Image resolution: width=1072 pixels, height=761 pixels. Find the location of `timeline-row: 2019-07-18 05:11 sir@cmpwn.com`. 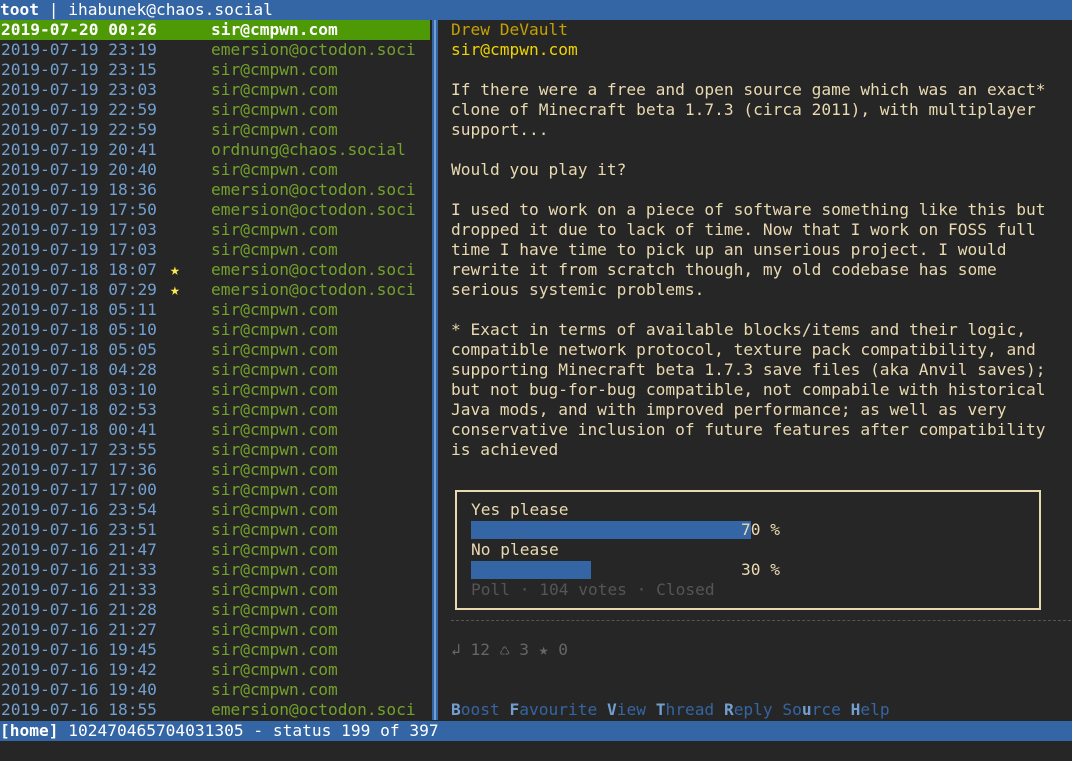

timeline-row: 2019-07-18 05:11 sir@cmpwn.com is located at coordinates (215, 310).